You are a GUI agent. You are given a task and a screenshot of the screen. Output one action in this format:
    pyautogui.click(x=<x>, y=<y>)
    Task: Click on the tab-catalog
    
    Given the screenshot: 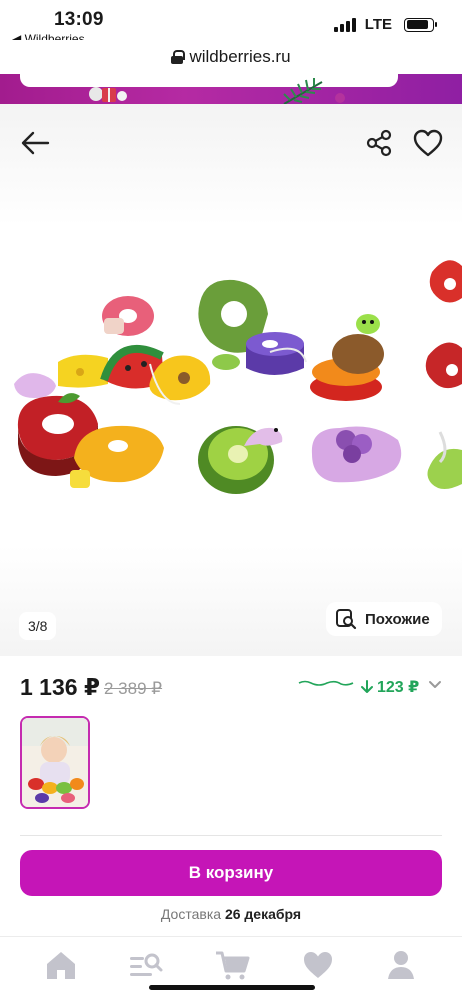 What is the action you would take?
    pyautogui.click(x=146, y=967)
    